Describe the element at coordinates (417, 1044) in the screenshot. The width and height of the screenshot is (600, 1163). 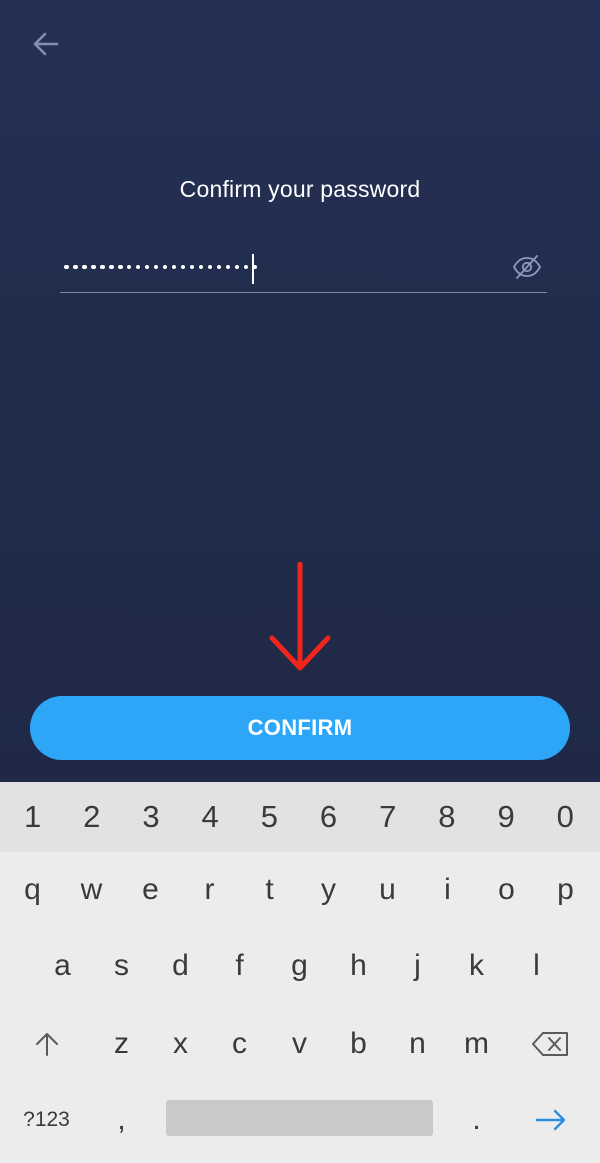
I see `key-n: n` at that location.